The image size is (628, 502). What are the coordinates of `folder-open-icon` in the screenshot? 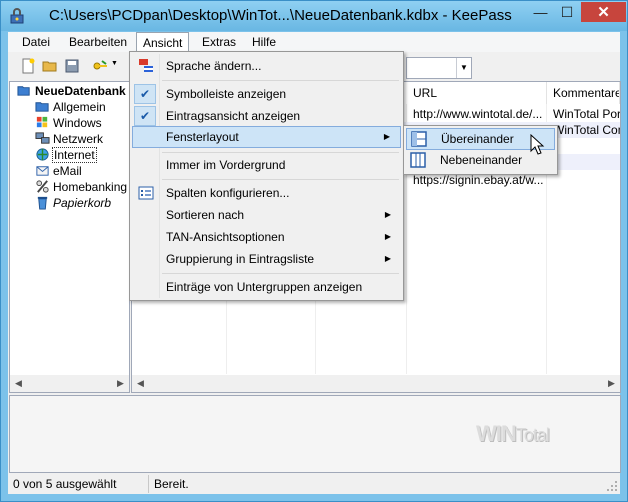 It's located at (23, 91).